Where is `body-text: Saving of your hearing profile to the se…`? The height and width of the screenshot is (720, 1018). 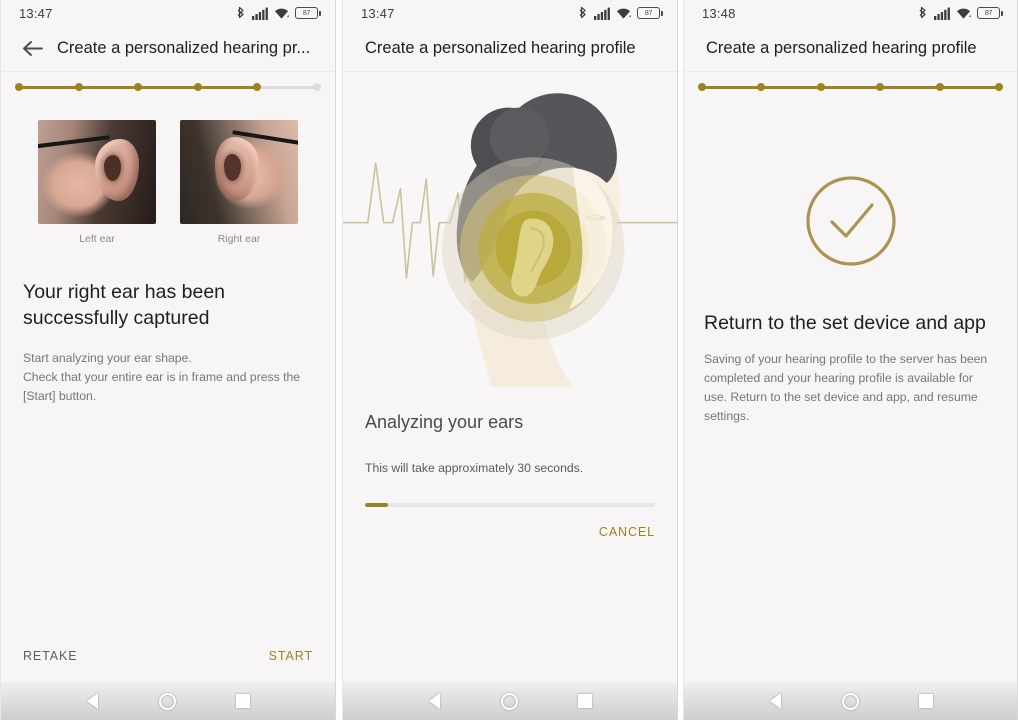
body-text: Saving of your hearing profile to the se… is located at coordinates (846, 387).